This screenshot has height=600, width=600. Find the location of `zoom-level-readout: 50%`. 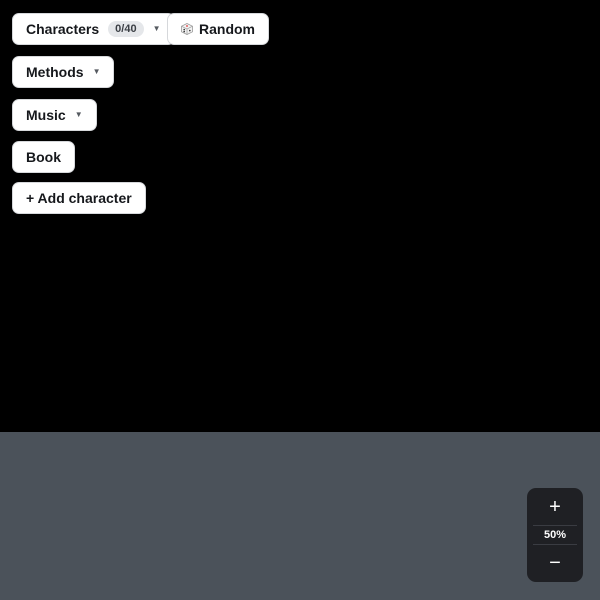

zoom-level-readout: 50% is located at coordinates (555, 535).